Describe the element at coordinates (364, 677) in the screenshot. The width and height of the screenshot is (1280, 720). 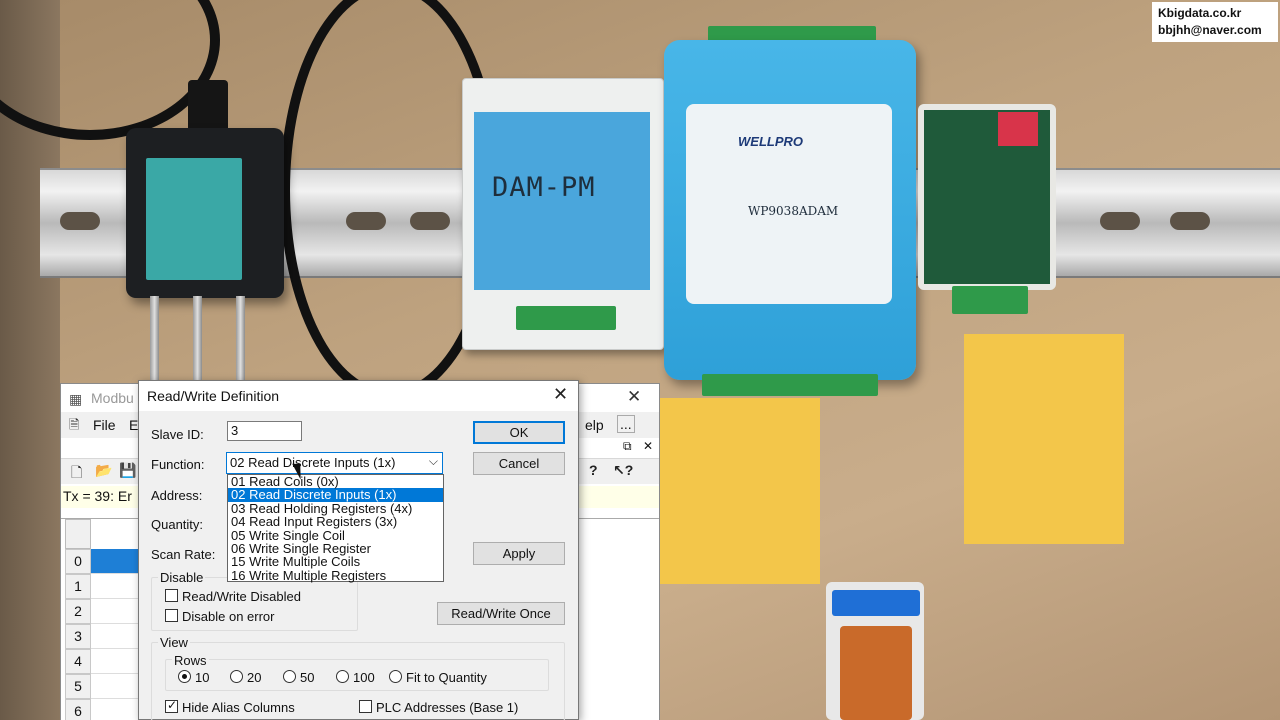
I see `rows-100-label: 100` at that location.